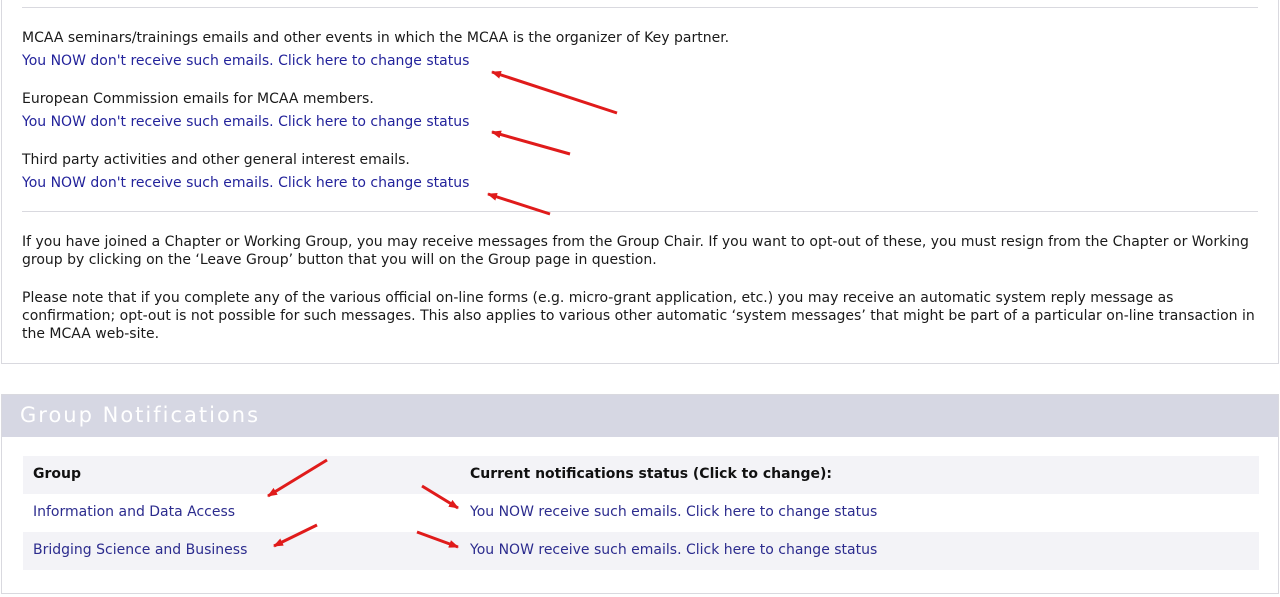 This screenshot has height=597, width=1280. What do you see at coordinates (57, 474) in the screenshot?
I see `column-header-group: Group` at bounding box center [57, 474].